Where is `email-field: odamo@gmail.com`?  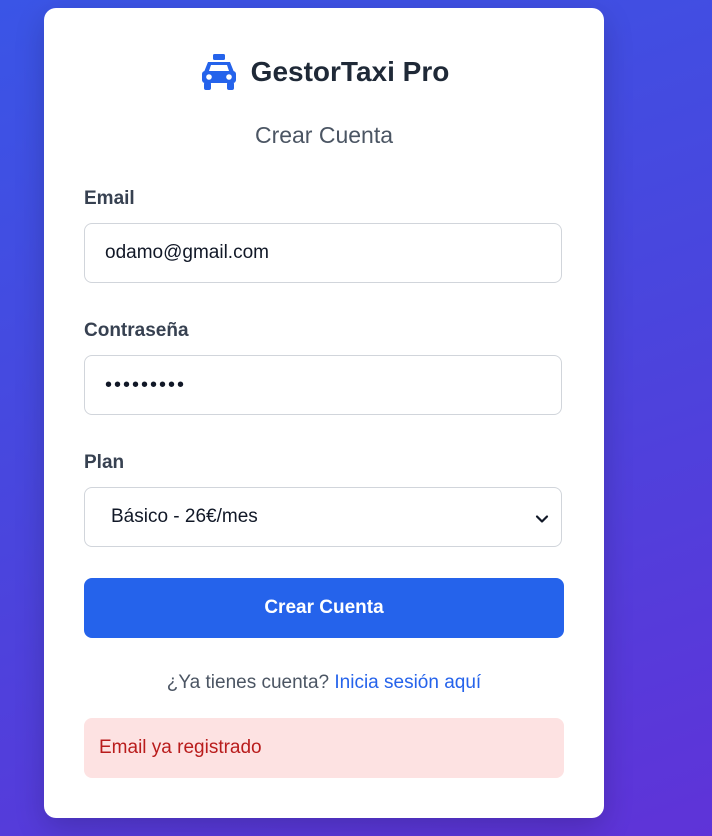 email-field: odamo@gmail.com is located at coordinates (323, 253).